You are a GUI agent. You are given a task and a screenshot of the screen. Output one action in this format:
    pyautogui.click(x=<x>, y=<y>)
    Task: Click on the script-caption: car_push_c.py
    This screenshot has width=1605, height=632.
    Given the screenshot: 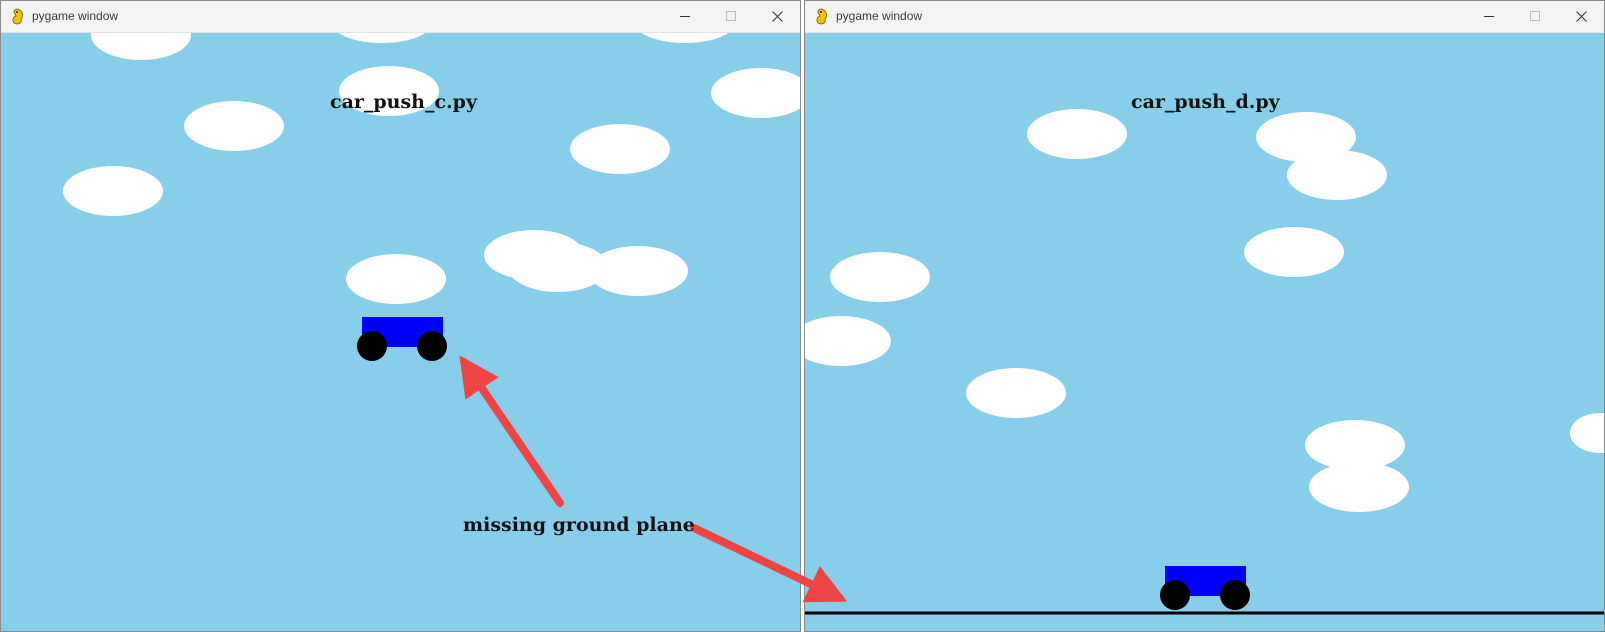 What is the action you would take?
    pyautogui.click(x=404, y=102)
    